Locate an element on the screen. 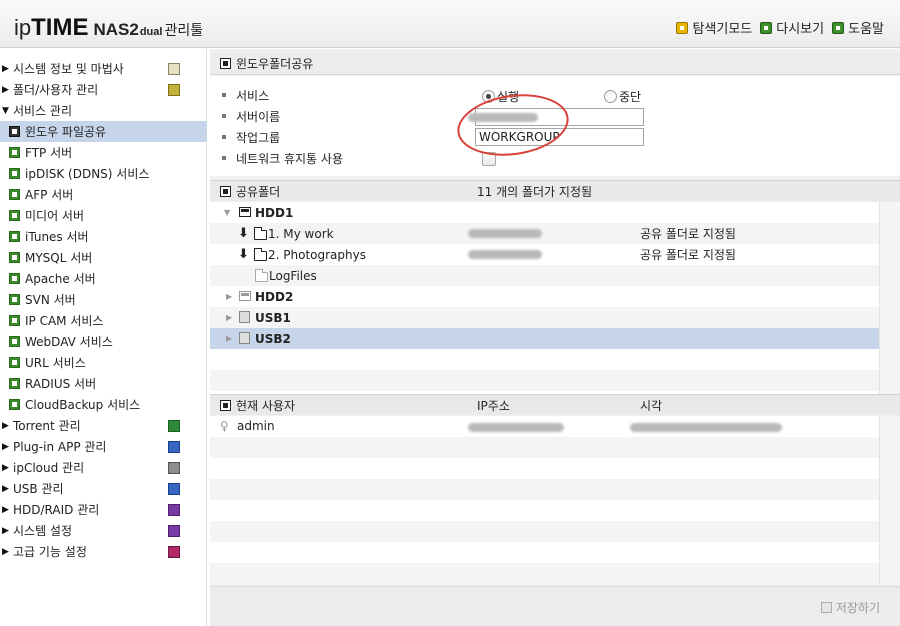  sidebar-item-service-mgmt: ▼ 서비스 관리 is located at coordinates (103, 110).